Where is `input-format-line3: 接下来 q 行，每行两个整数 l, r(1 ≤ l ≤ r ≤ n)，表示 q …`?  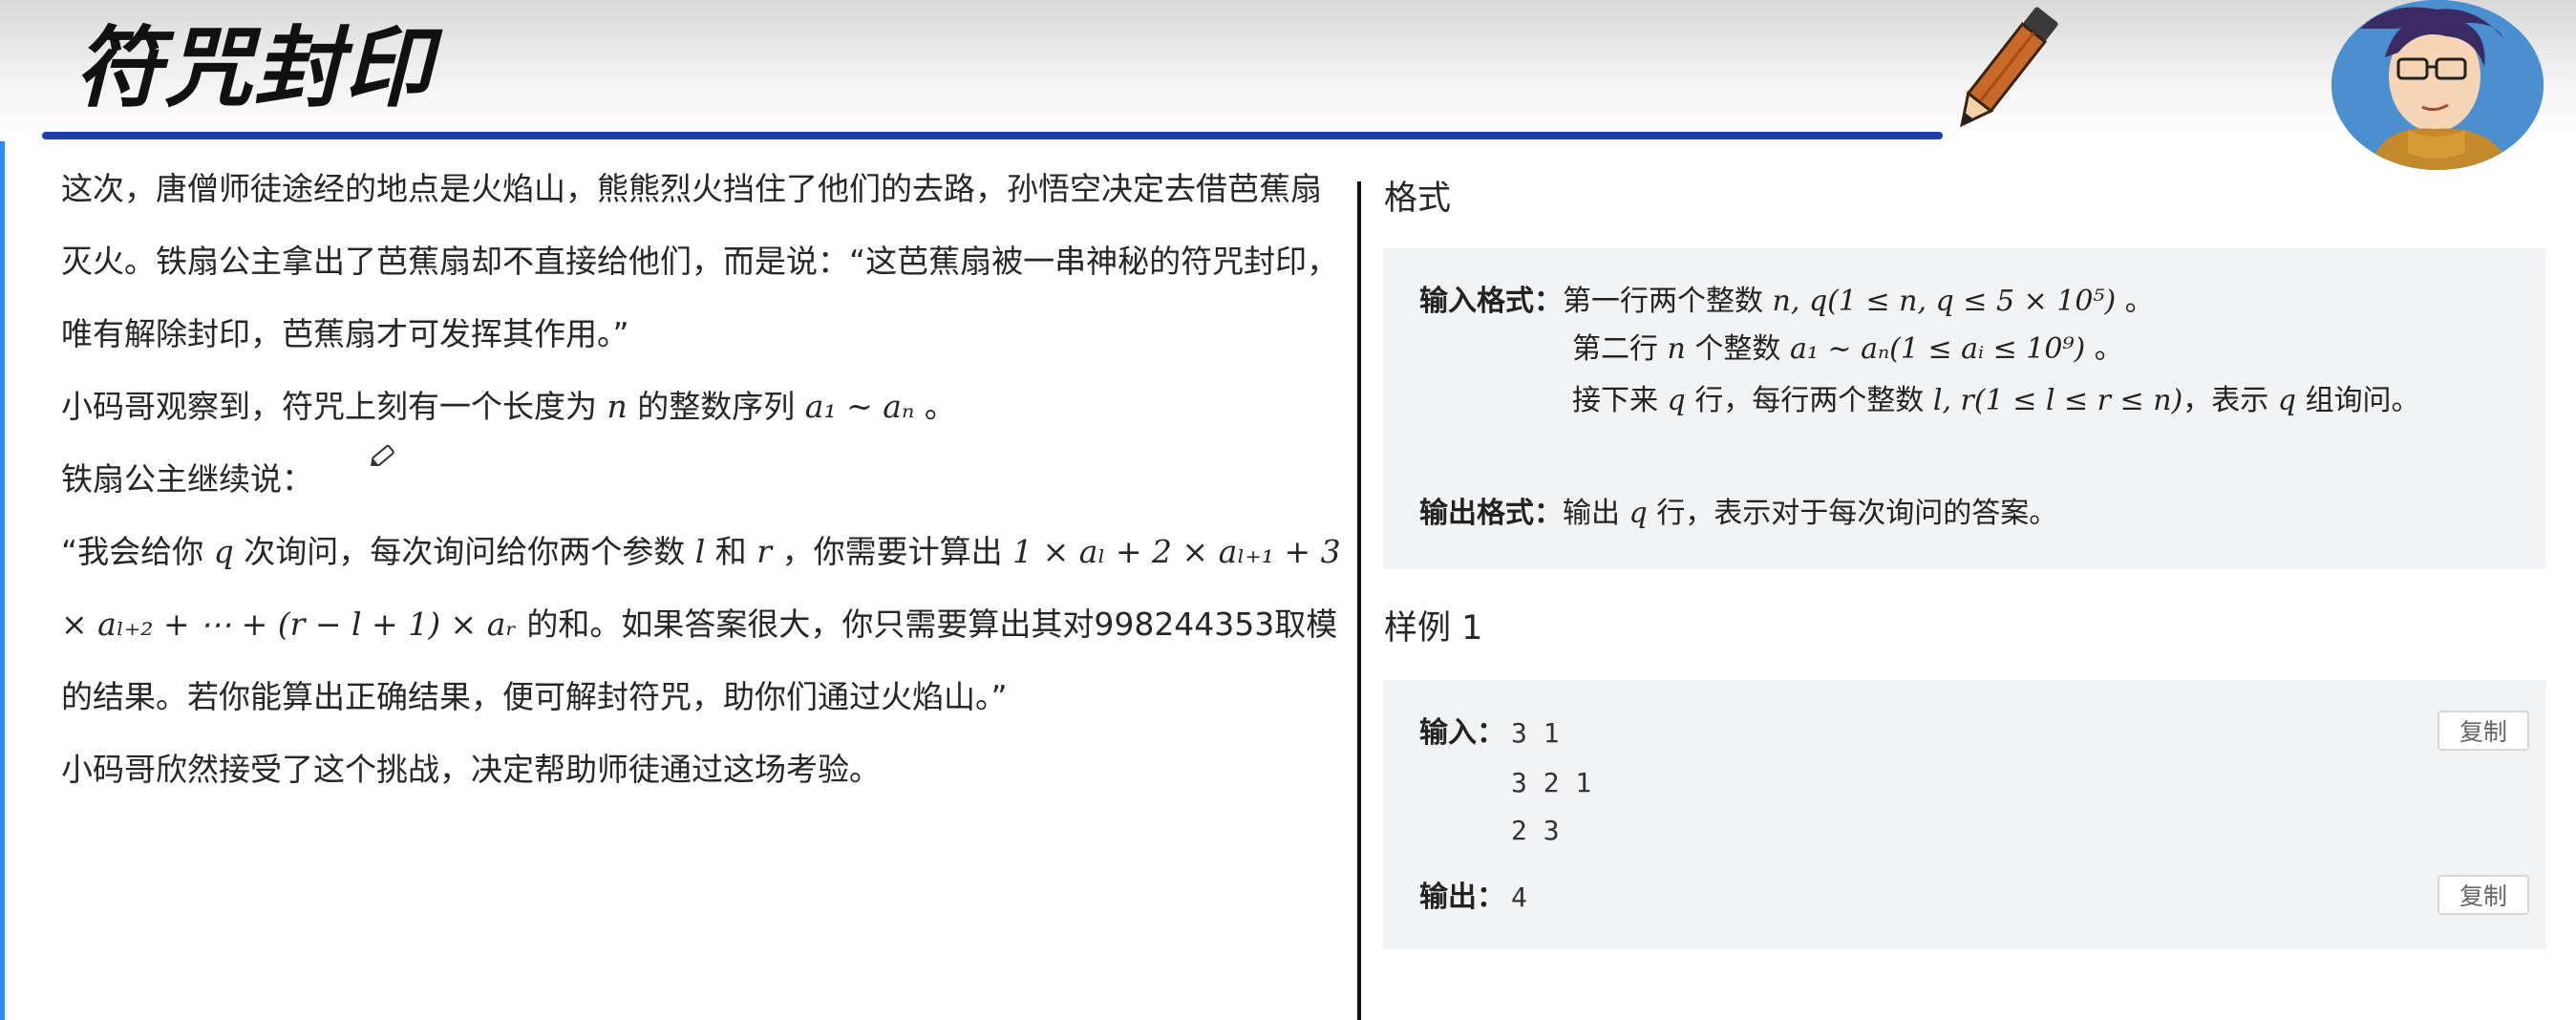
input-format-line3: 接下来 q 行，每行两个整数 l, r(1 ≤ l ≤ r ≤ n)，表示 q … is located at coordinates (1996, 401).